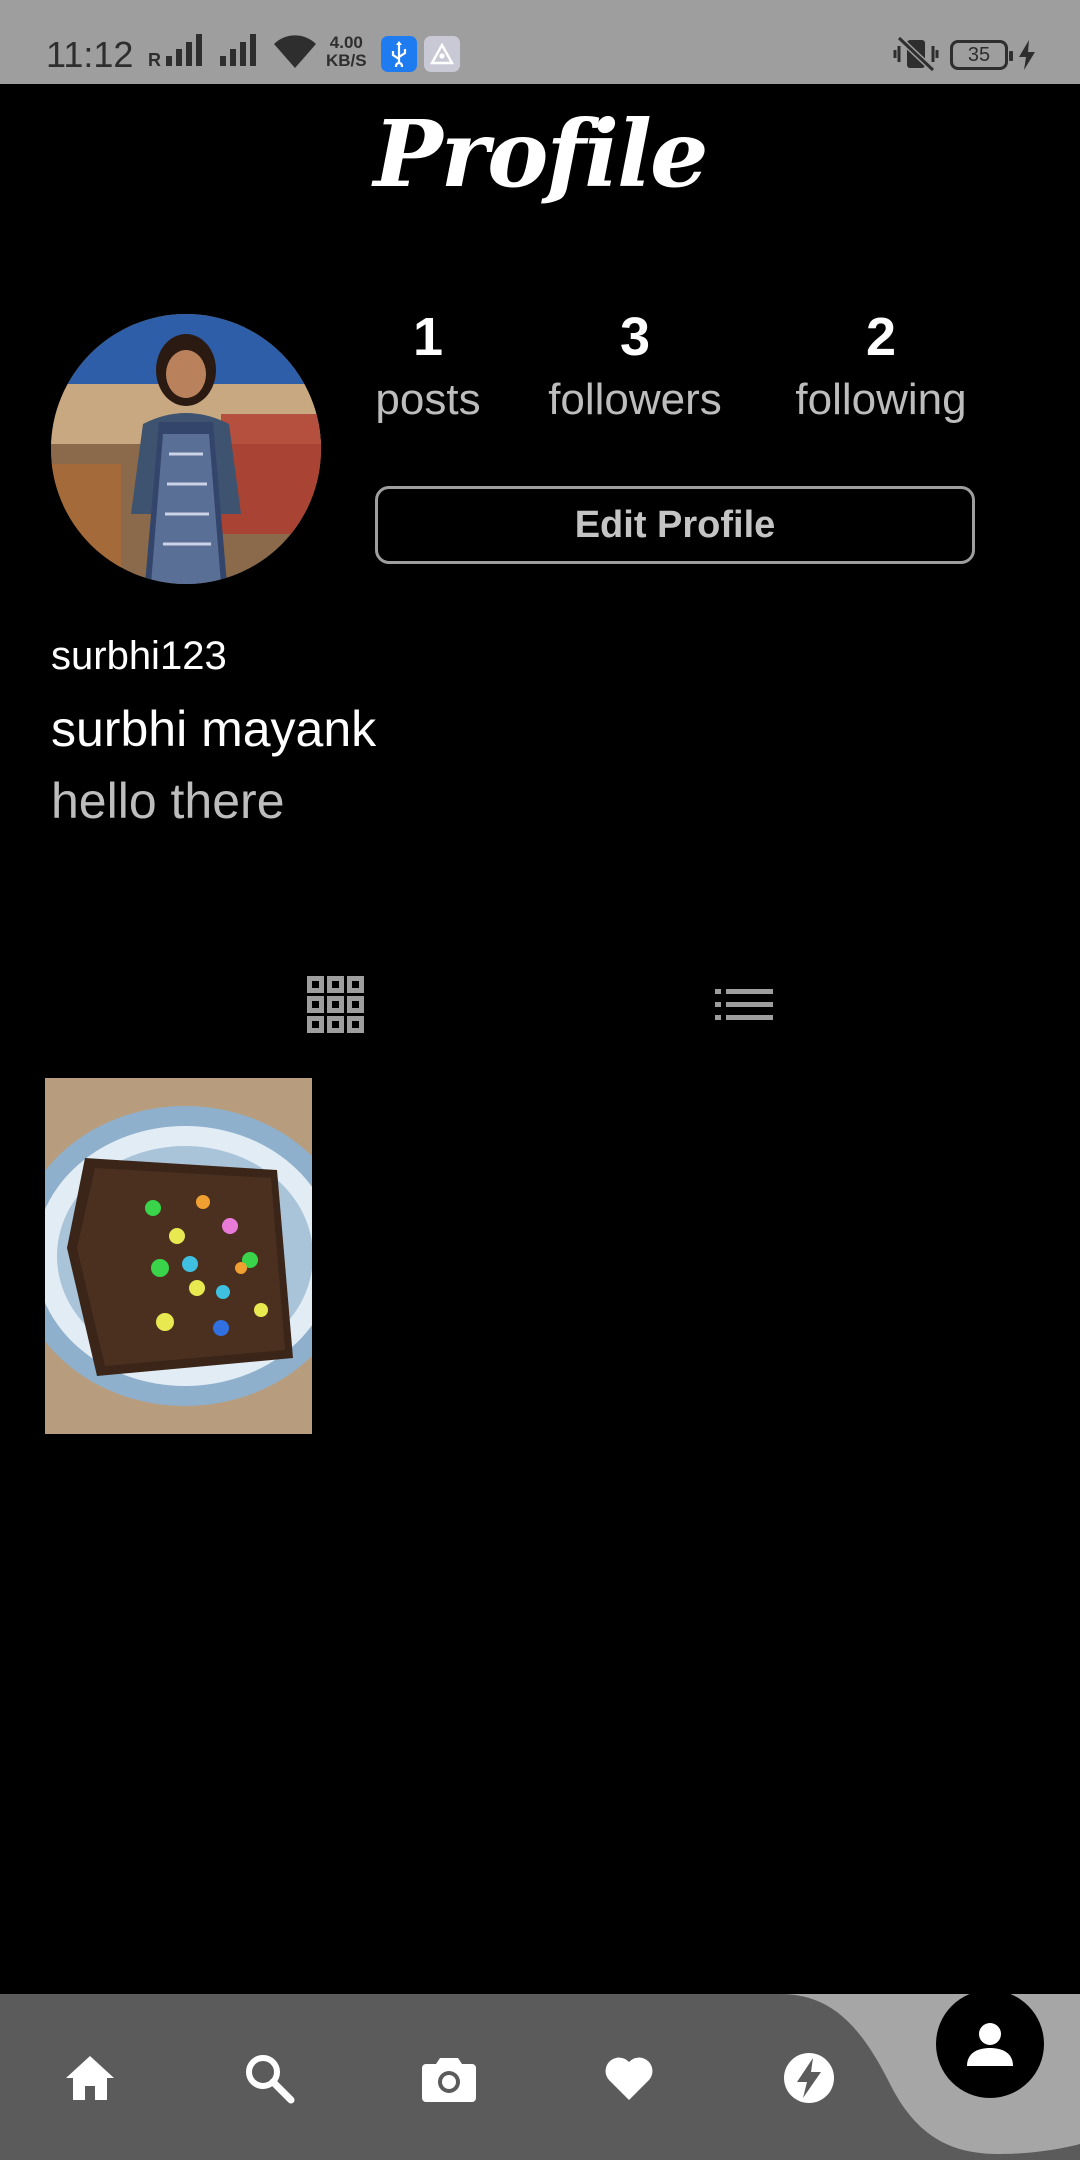 The width and height of the screenshot is (1080, 2160). What do you see at coordinates (428, 399) in the screenshot?
I see `posts-label: posts` at bounding box center [428, 399].